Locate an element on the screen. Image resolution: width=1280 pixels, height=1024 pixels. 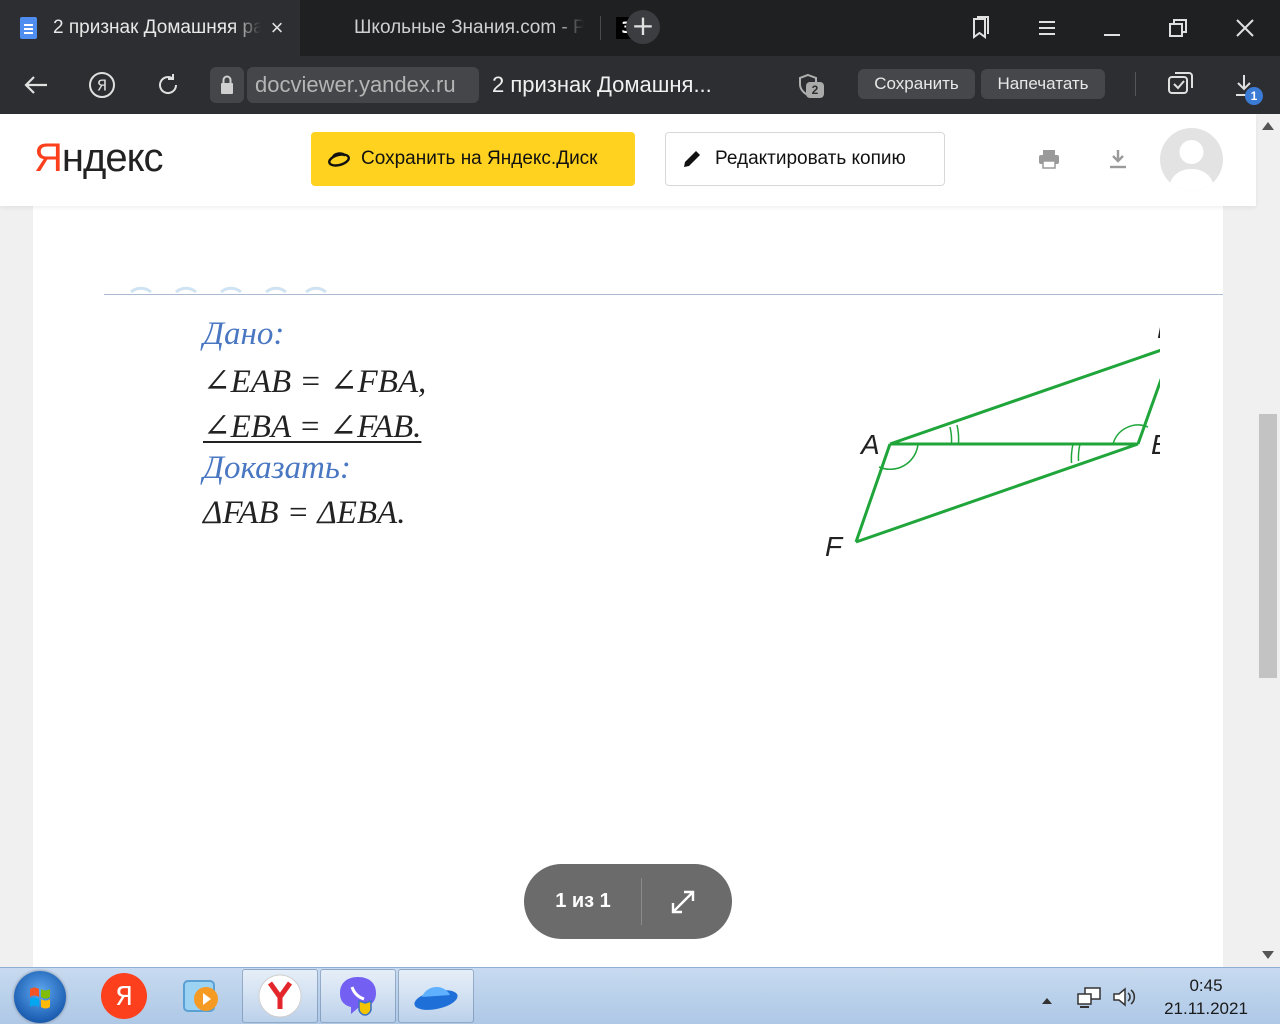
lock-icon is located at coordinates (227, 85).